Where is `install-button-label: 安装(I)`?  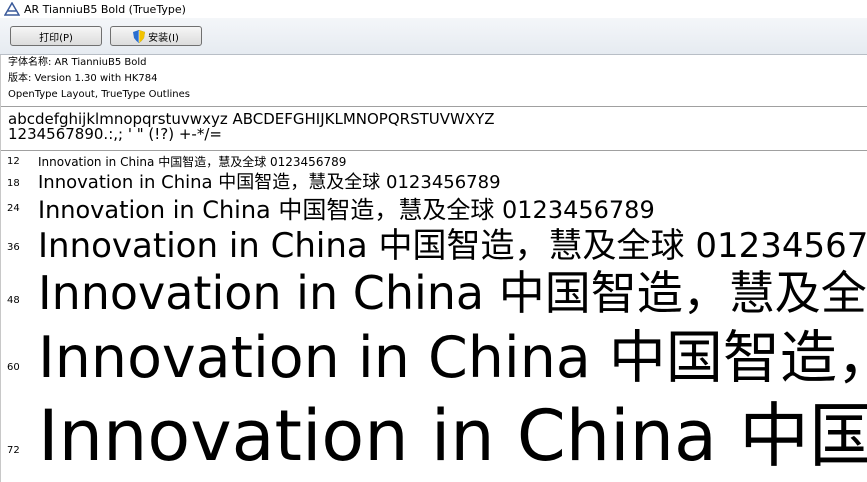 install-button-label: 安装(I) is located at coordinates (163, 38).